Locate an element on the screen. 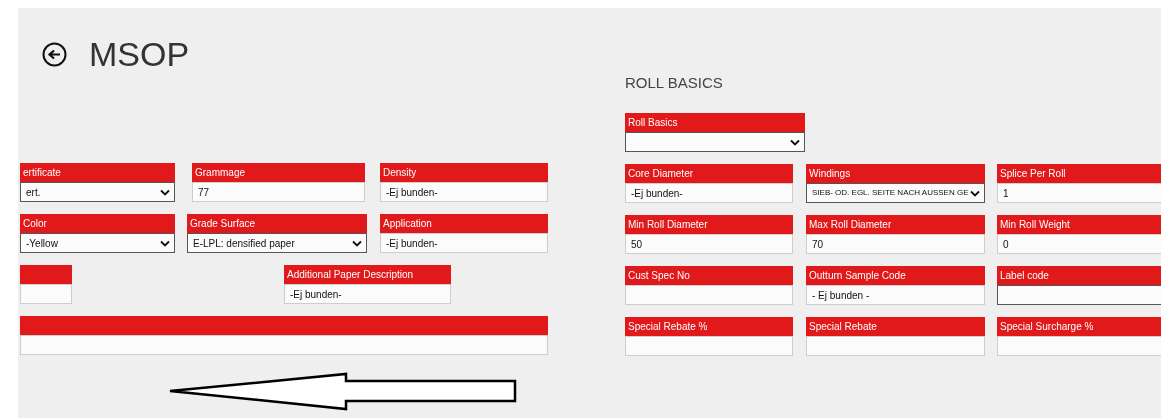  field-label-bar: Core Diameter is located at coordinates (709, 173).